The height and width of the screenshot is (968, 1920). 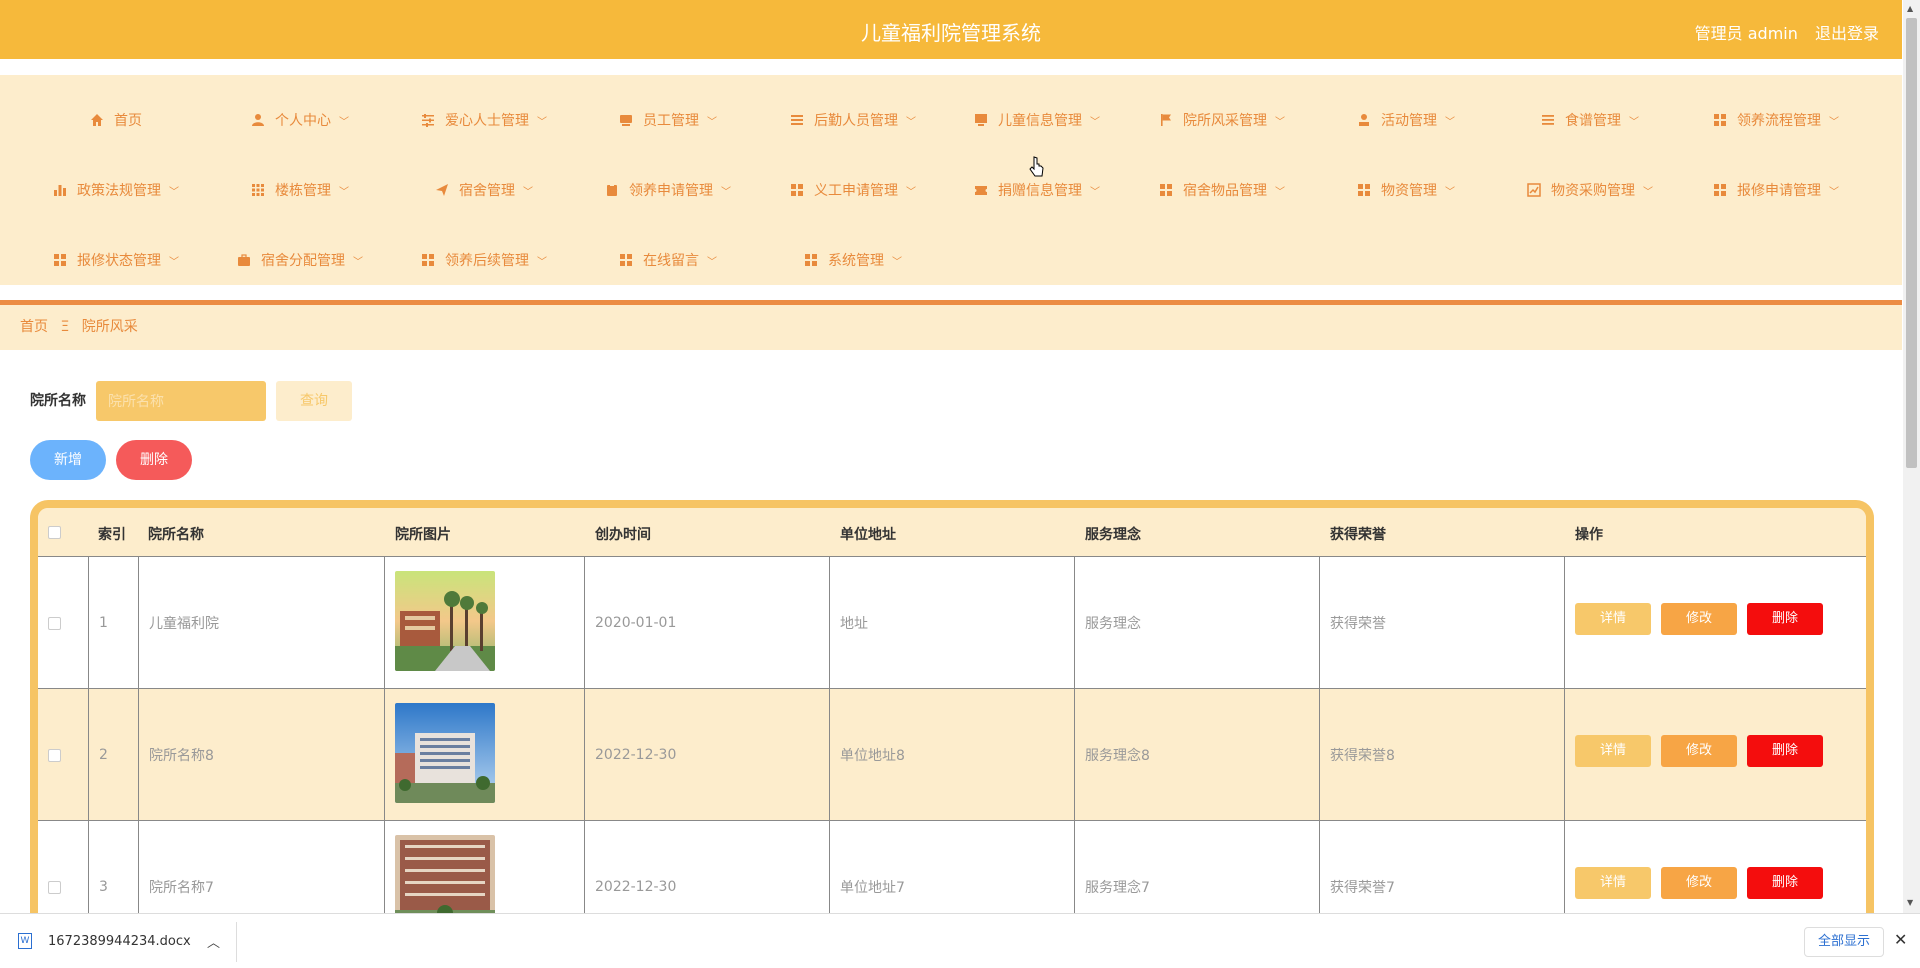 What do you see at coordinates (103, 755) in the screenshot?
I see `row-index: 2` at bounding box center [103, 755].